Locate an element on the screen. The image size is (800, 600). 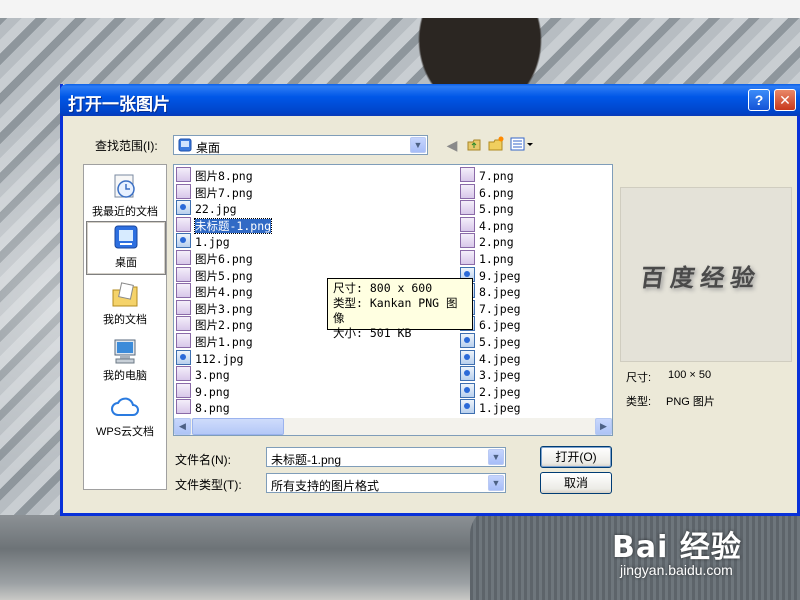
file-item: 1.jpg is located at coordinates (203, 241).